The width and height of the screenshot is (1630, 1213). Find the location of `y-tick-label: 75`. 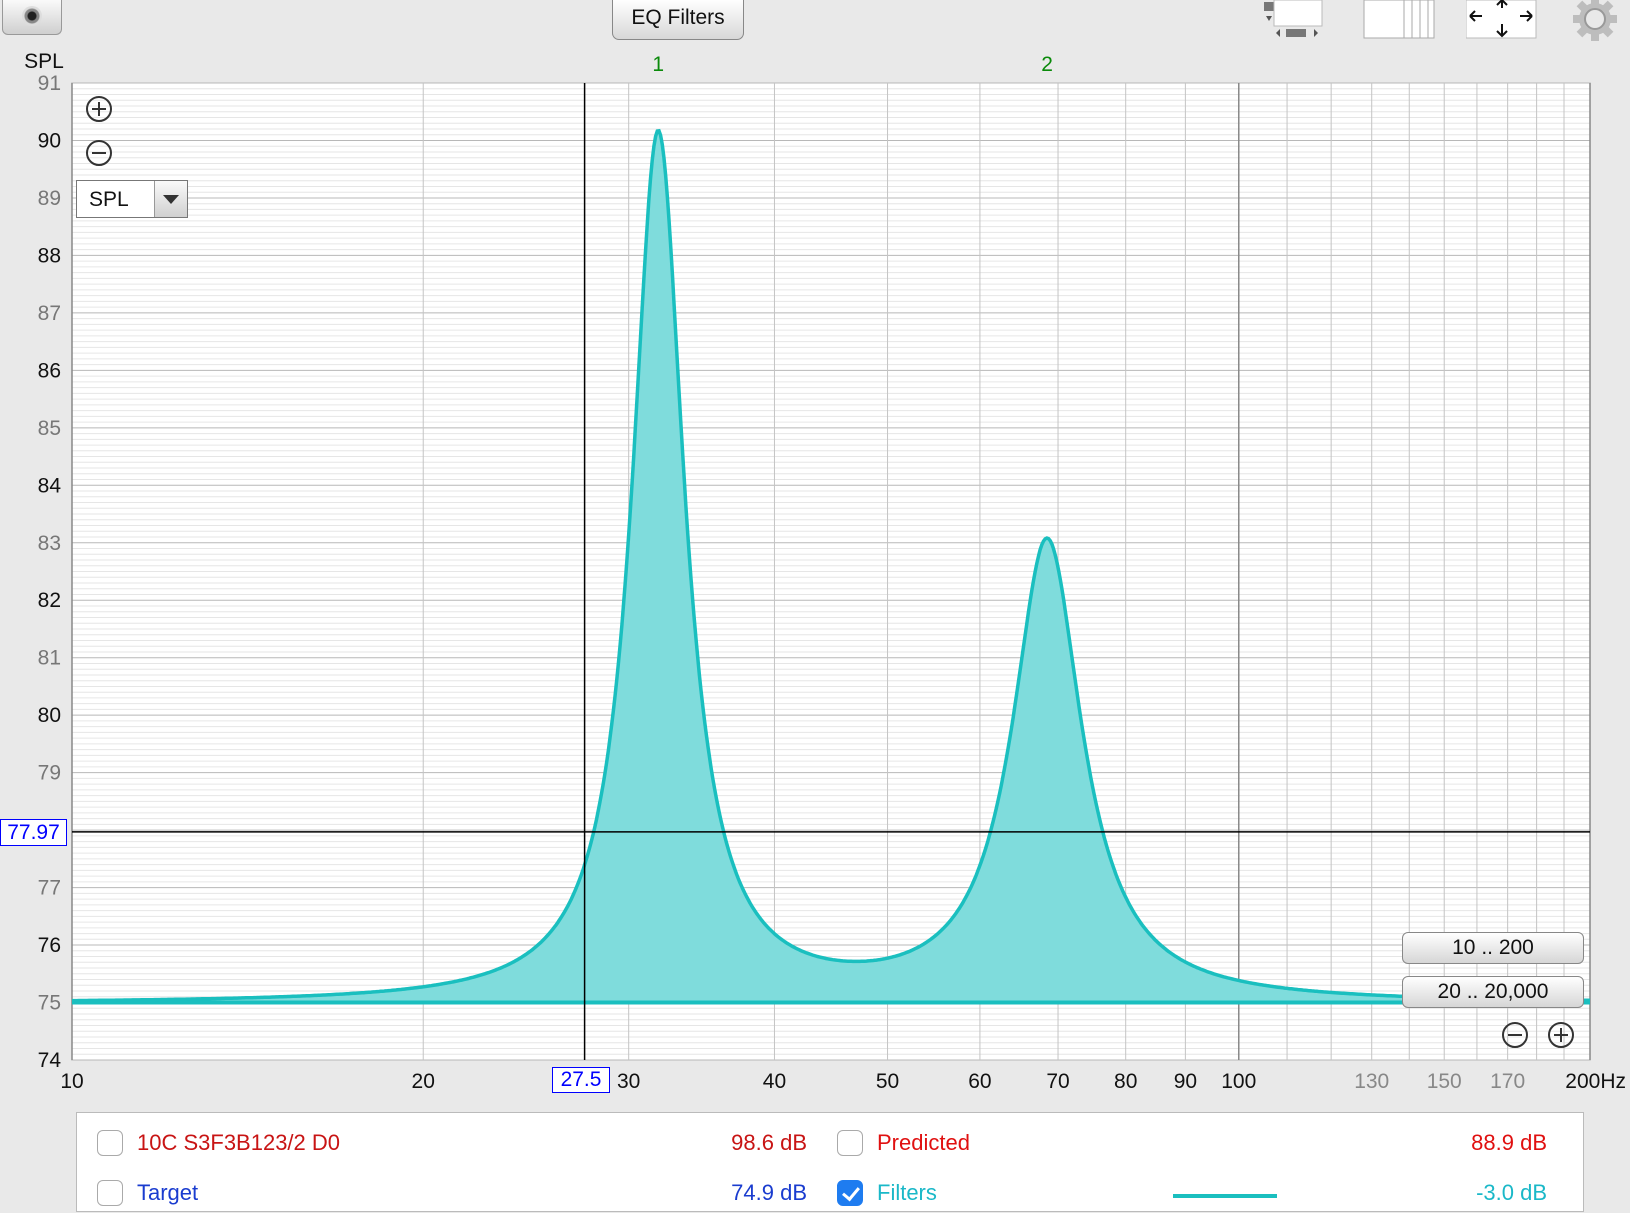

y-tick-label: 75 is located at coordinates (49, 1003).